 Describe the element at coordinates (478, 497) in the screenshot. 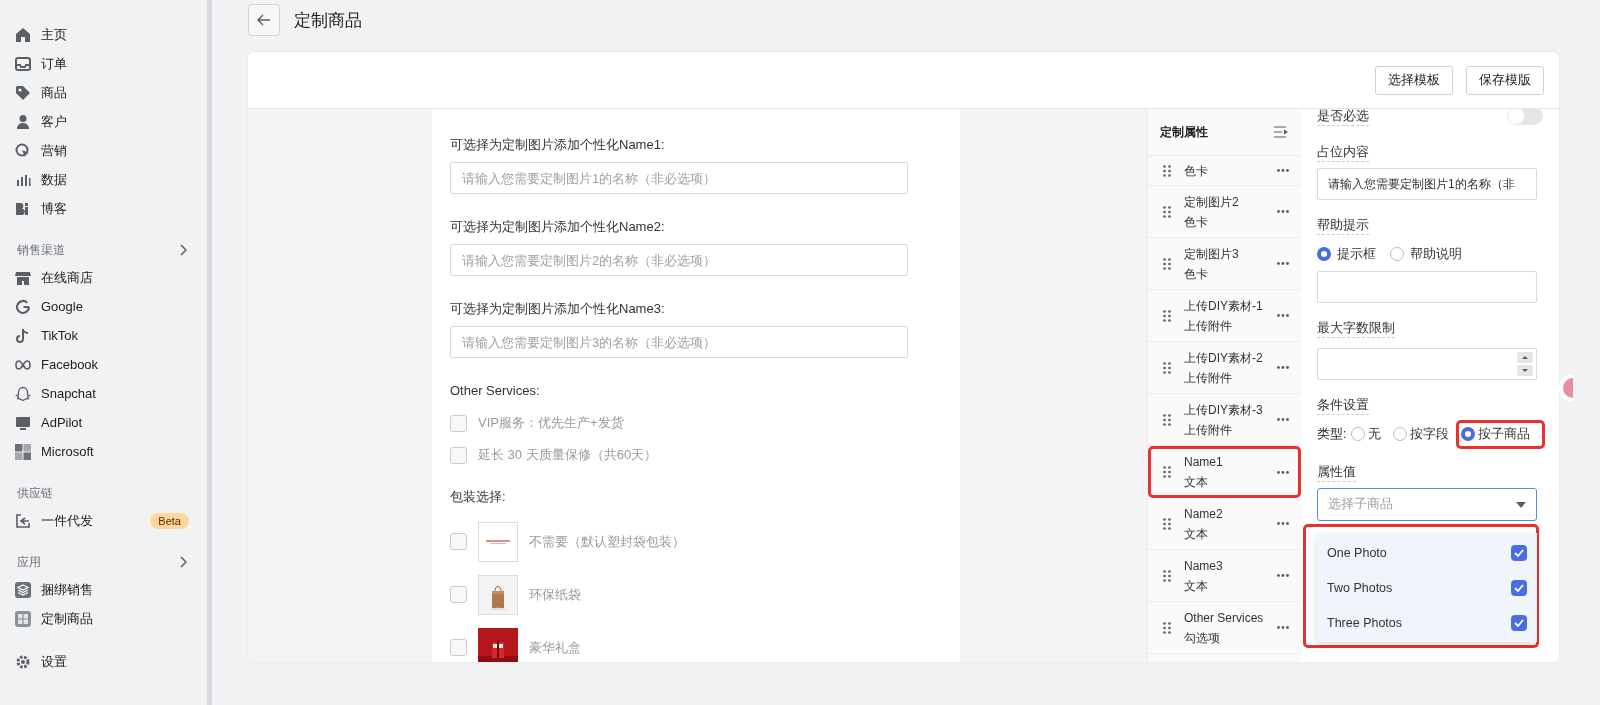

I see `section-label: 包装选择:` at that location.